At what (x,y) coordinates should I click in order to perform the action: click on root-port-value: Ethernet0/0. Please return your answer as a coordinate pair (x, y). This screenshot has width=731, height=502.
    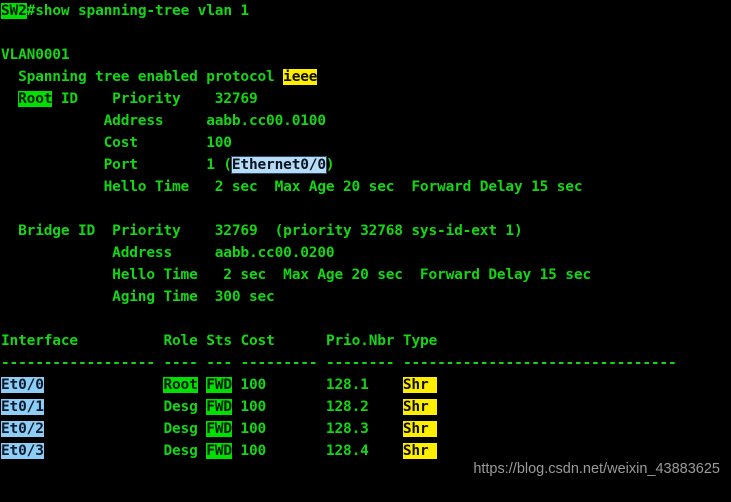
    Looking at the image, I should click on (278, 165).